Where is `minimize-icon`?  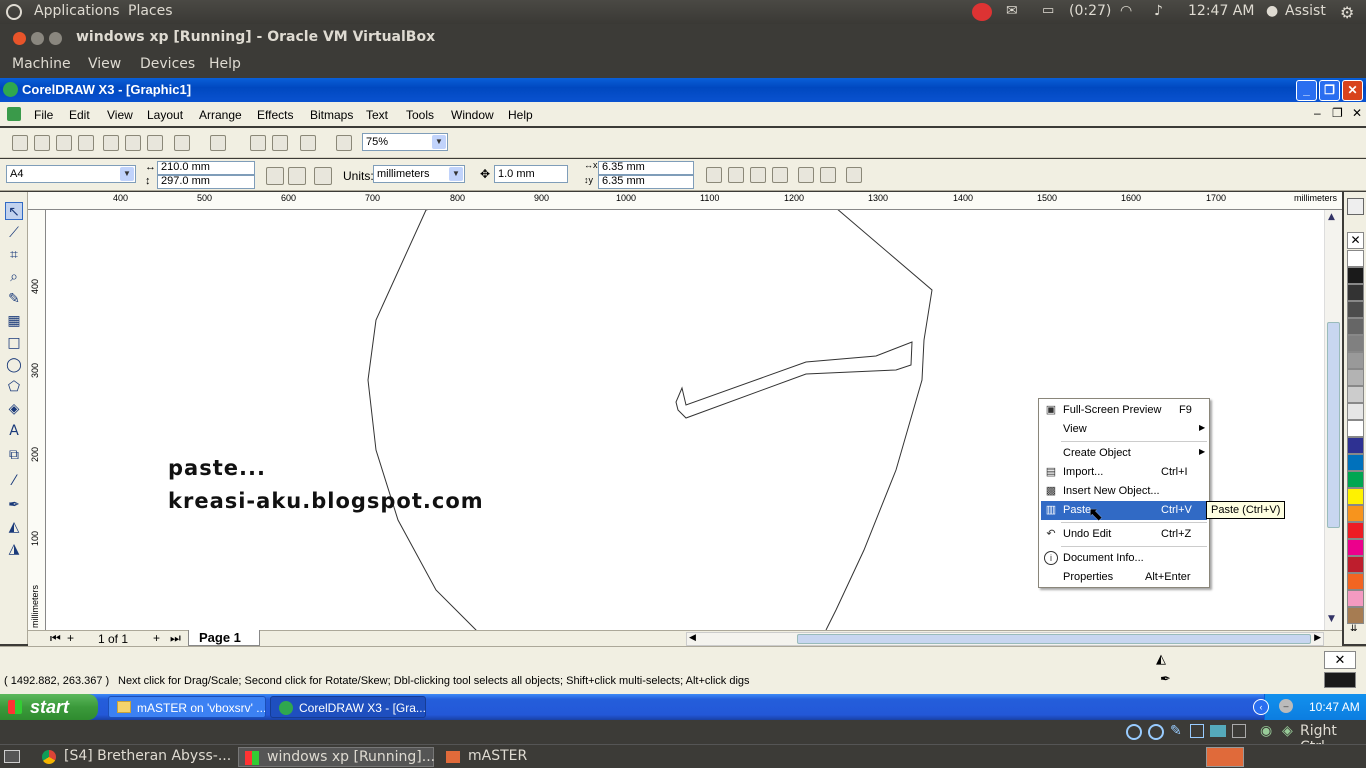 minimize-icon is located at coordinates (37, 38).